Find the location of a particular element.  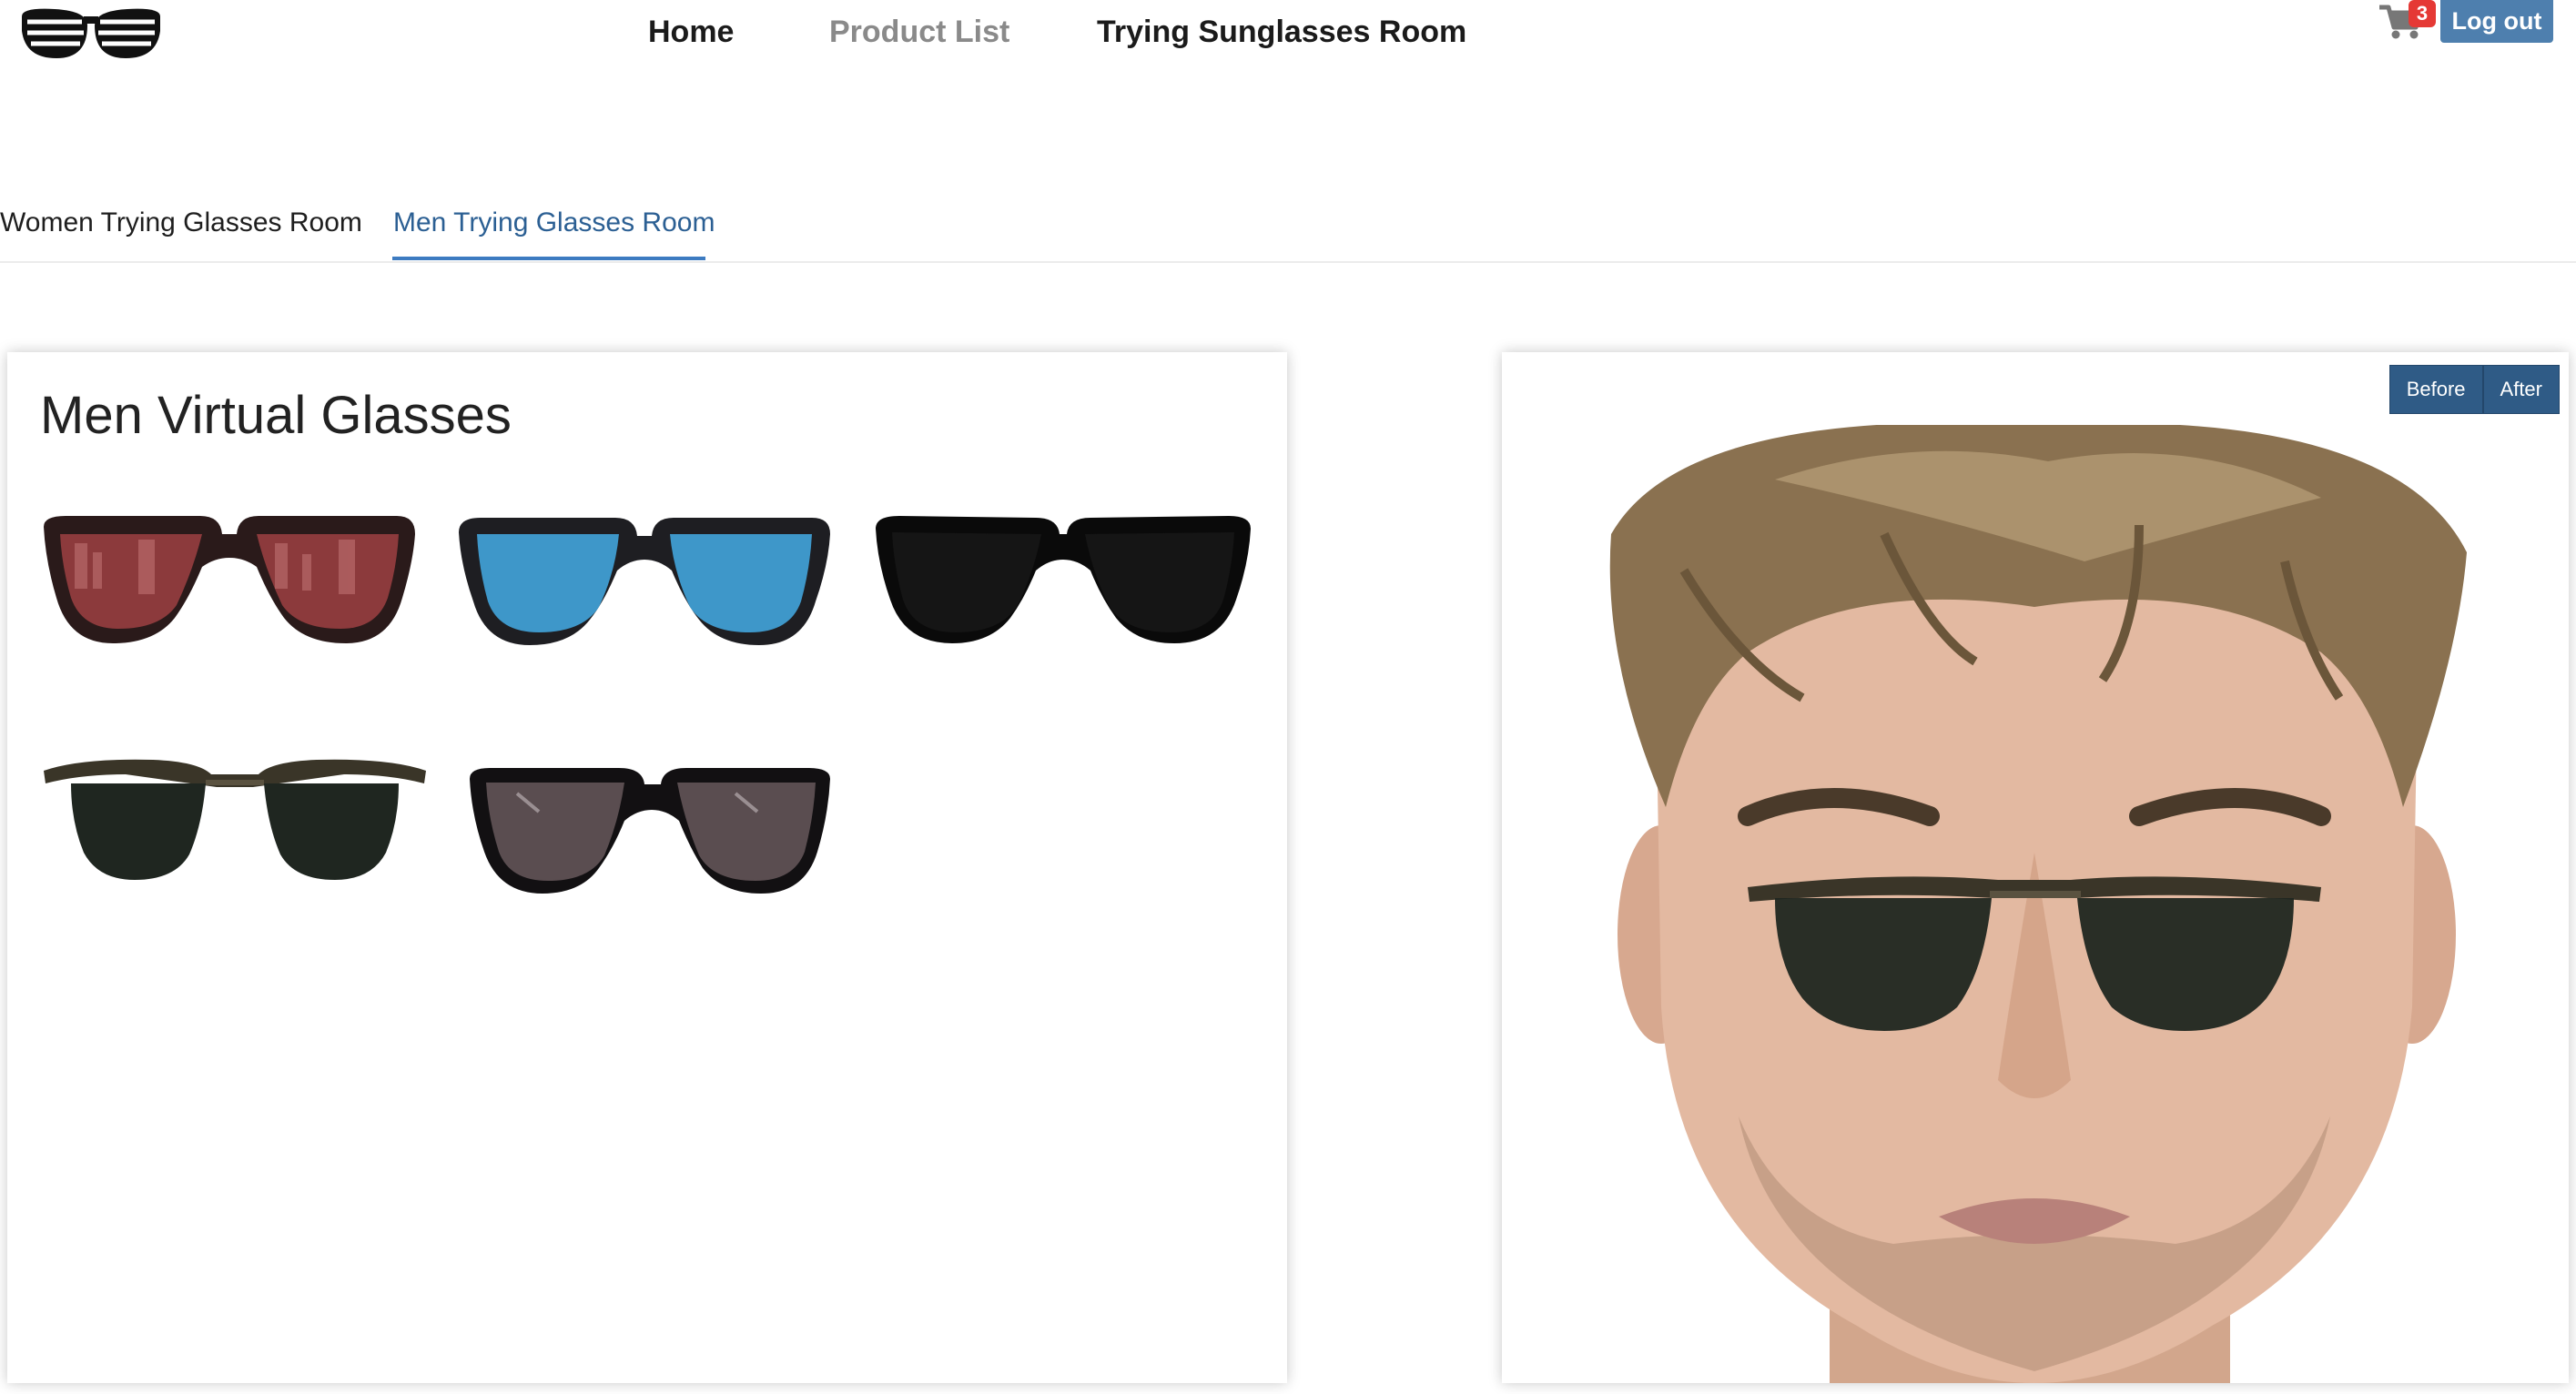

before-button: Before is located at coordinates (2435, 389).